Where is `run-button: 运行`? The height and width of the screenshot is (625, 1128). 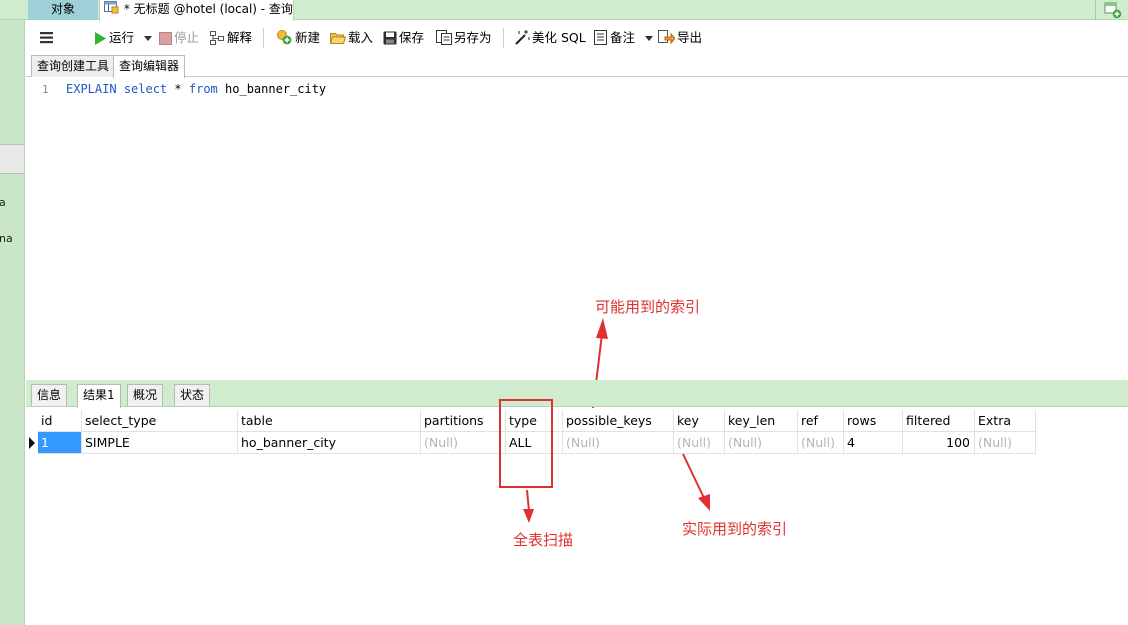 run-button: 运行 is located at coordinates (124, 38).